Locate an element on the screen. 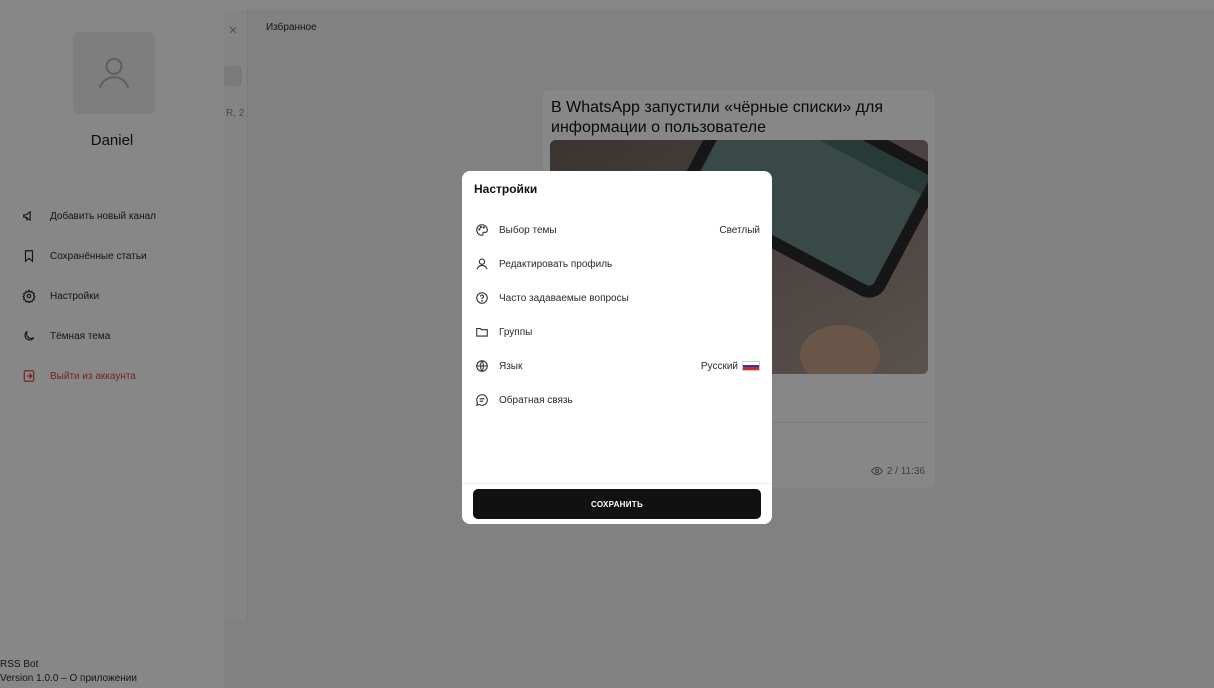  question-icon is located at coordinates (481, 298).